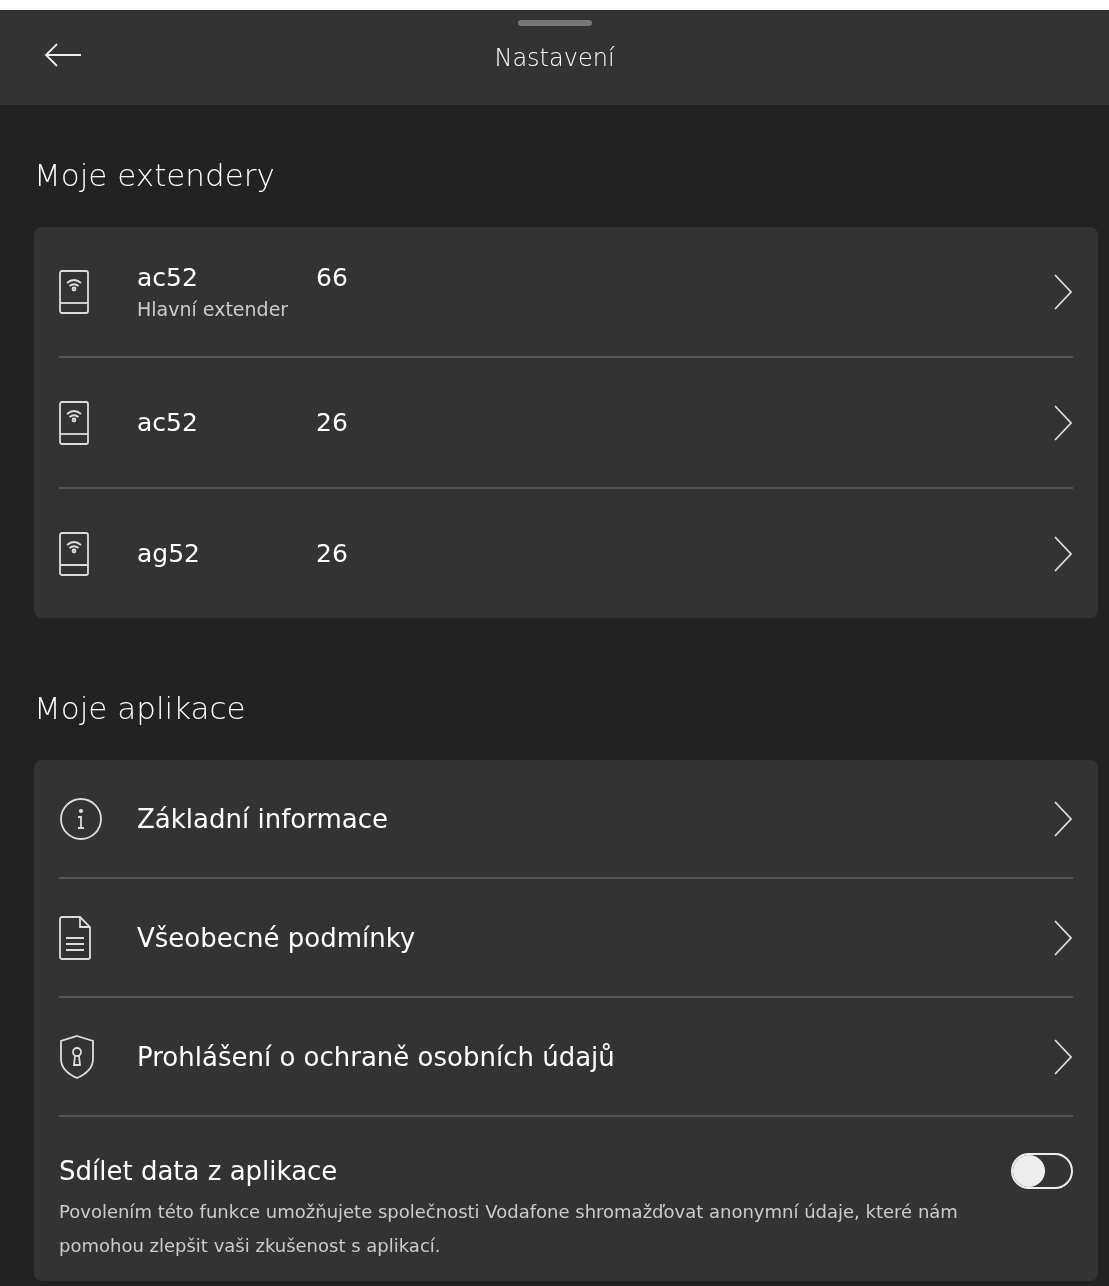 The width and height of the screenshot is (1109, 1286). I want to click on menu-label: Prohlášení o ochraně osobních údajů, so click(376, 1056).